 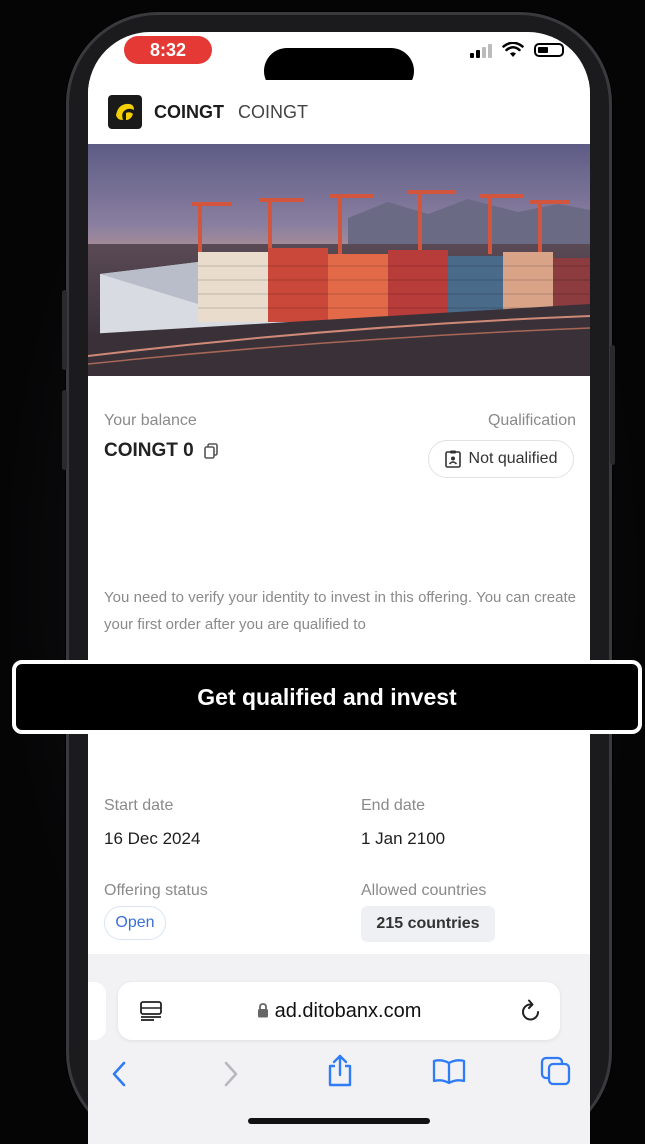 I want to click on allowed-countries-badge: 215 countries, so click(x=428, y=924).